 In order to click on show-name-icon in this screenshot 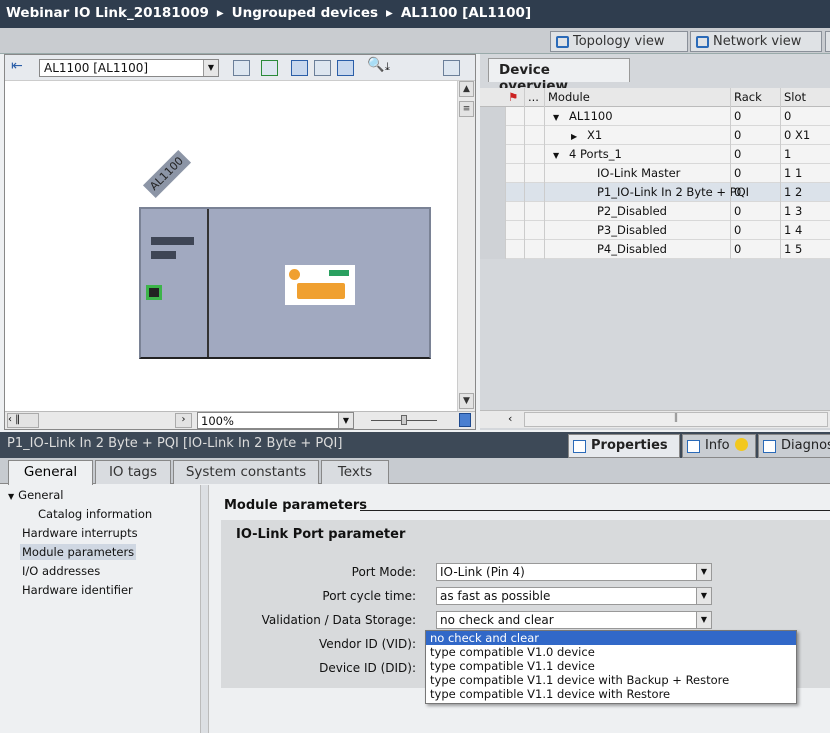, I will do `click(269, 68)`.